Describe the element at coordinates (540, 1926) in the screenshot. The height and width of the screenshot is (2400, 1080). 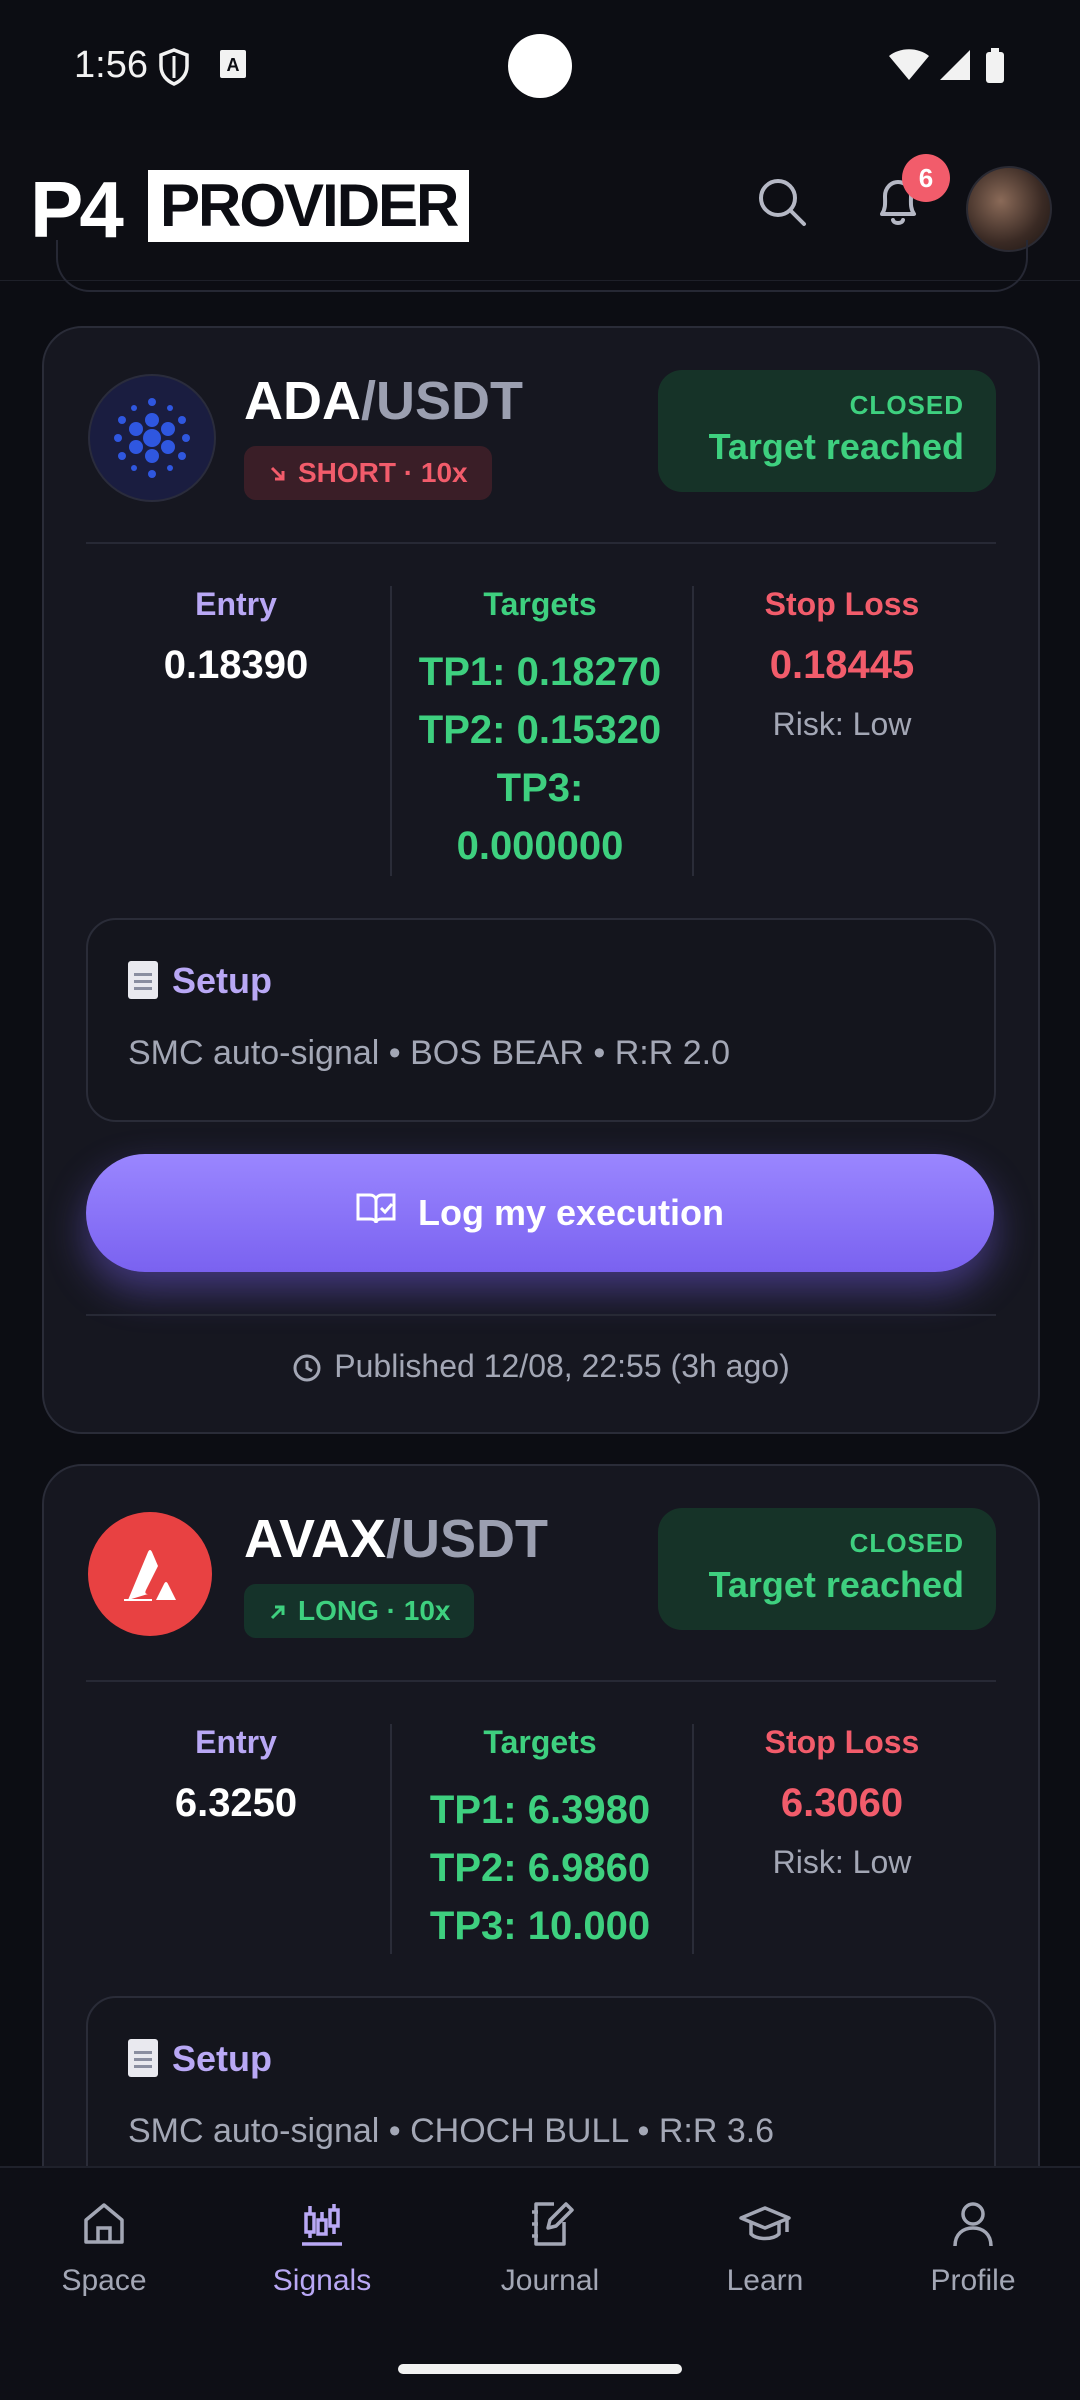
I see `tp3-value: TP3: 10.000` at that location.